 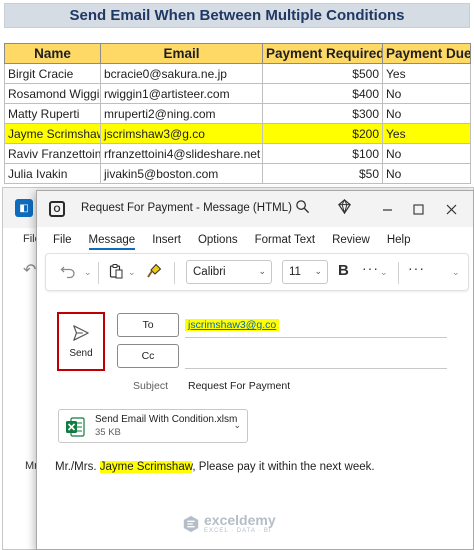 I want to click on send-button: Send, so click(x=81, y=341).